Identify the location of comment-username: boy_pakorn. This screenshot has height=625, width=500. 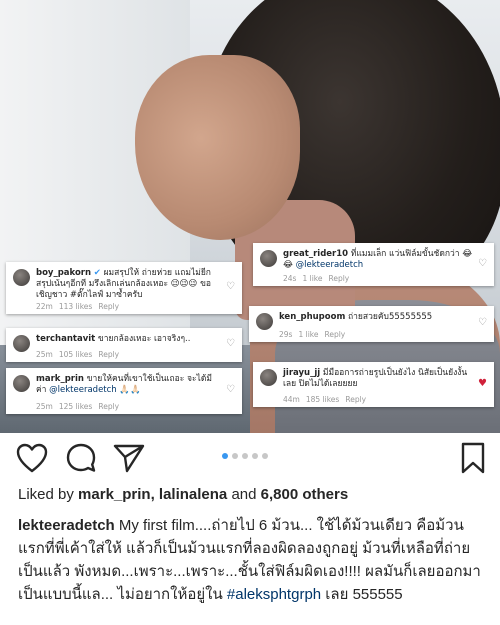
(63, 273).